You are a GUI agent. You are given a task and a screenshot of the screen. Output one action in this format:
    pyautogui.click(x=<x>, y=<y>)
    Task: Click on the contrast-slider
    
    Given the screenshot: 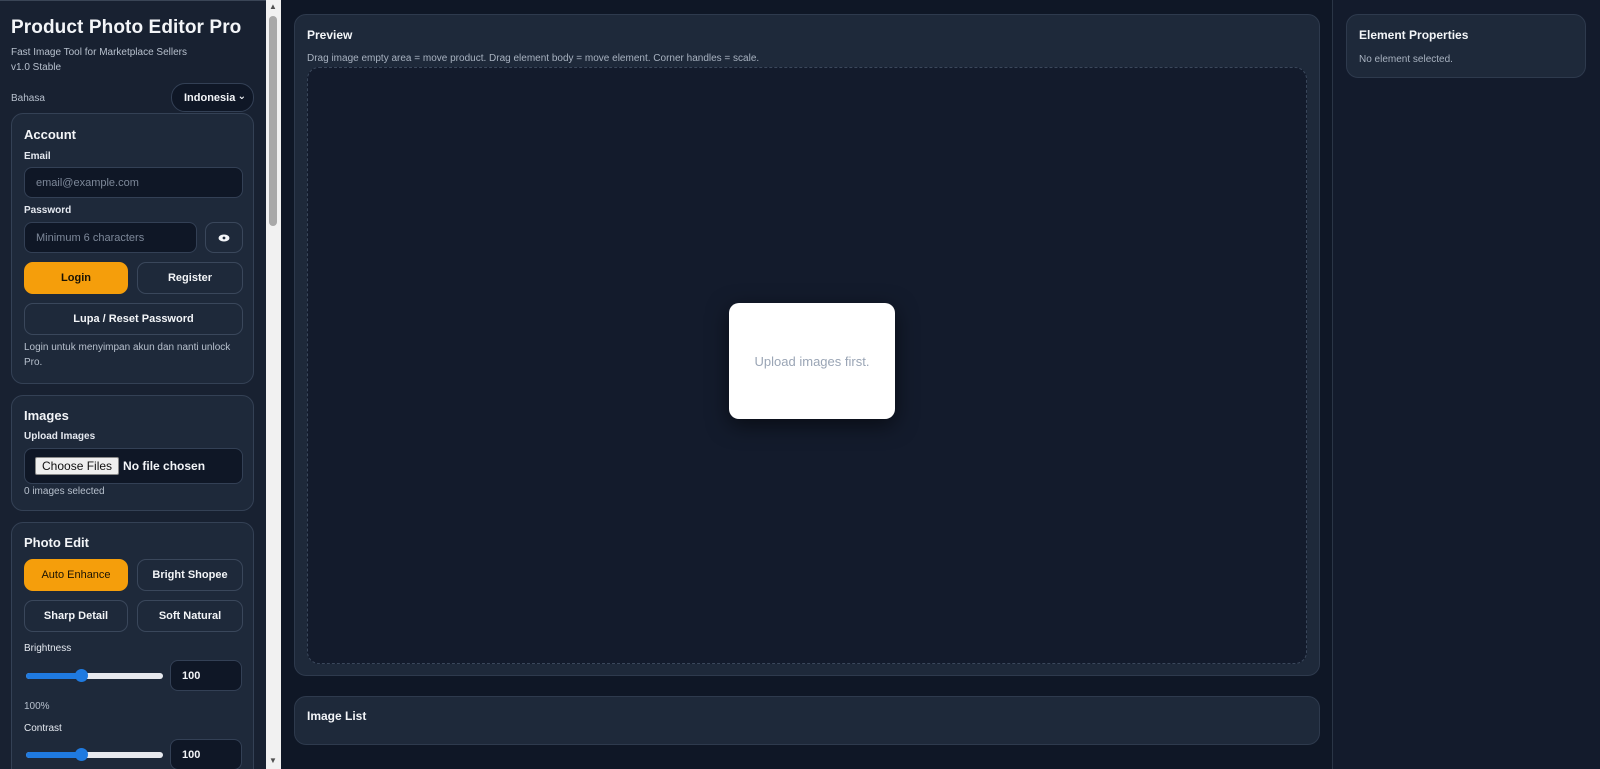 What is the action you would take?
    pyautogui.click(x=94, y=754)
    